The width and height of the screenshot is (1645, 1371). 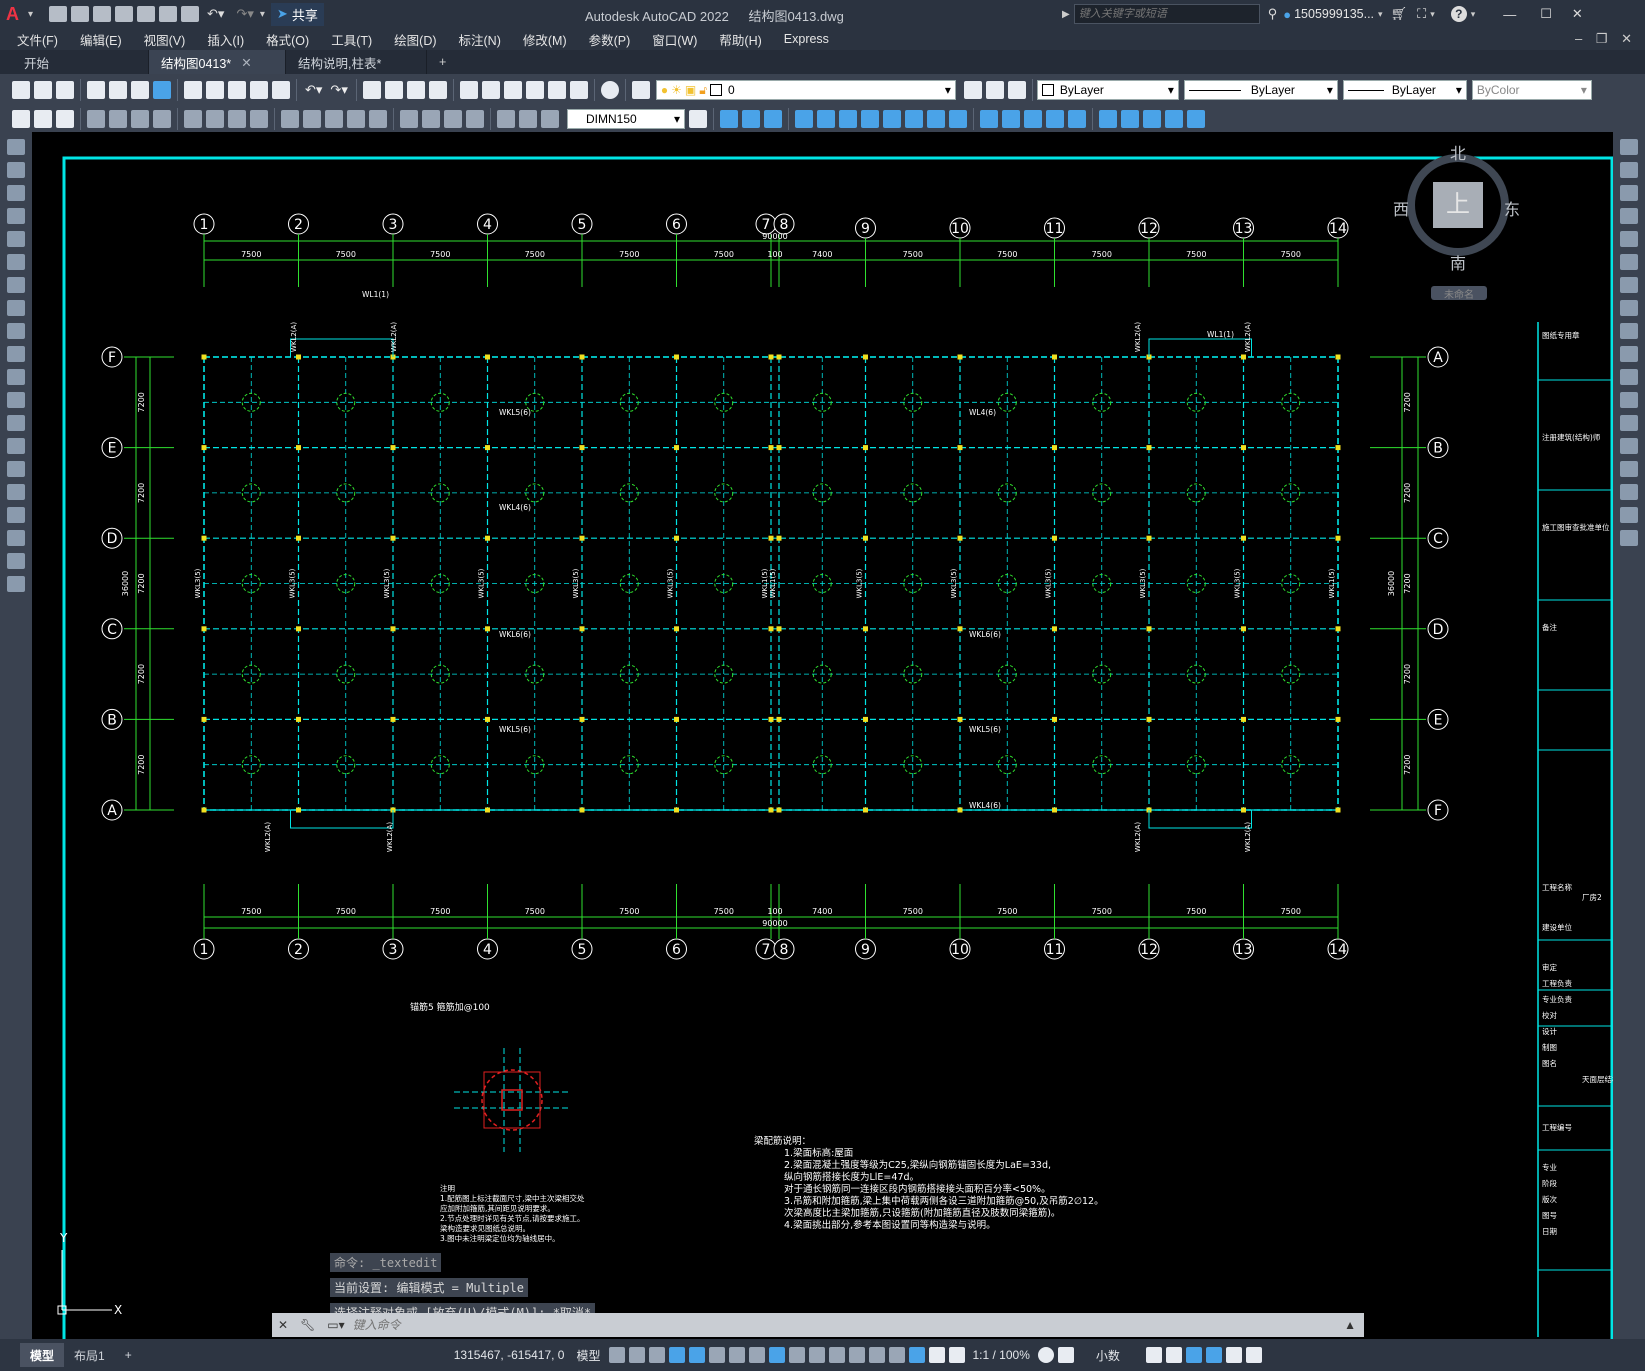 I want to click on menu-edit: 编辑(E), so click(x=101, y=39).